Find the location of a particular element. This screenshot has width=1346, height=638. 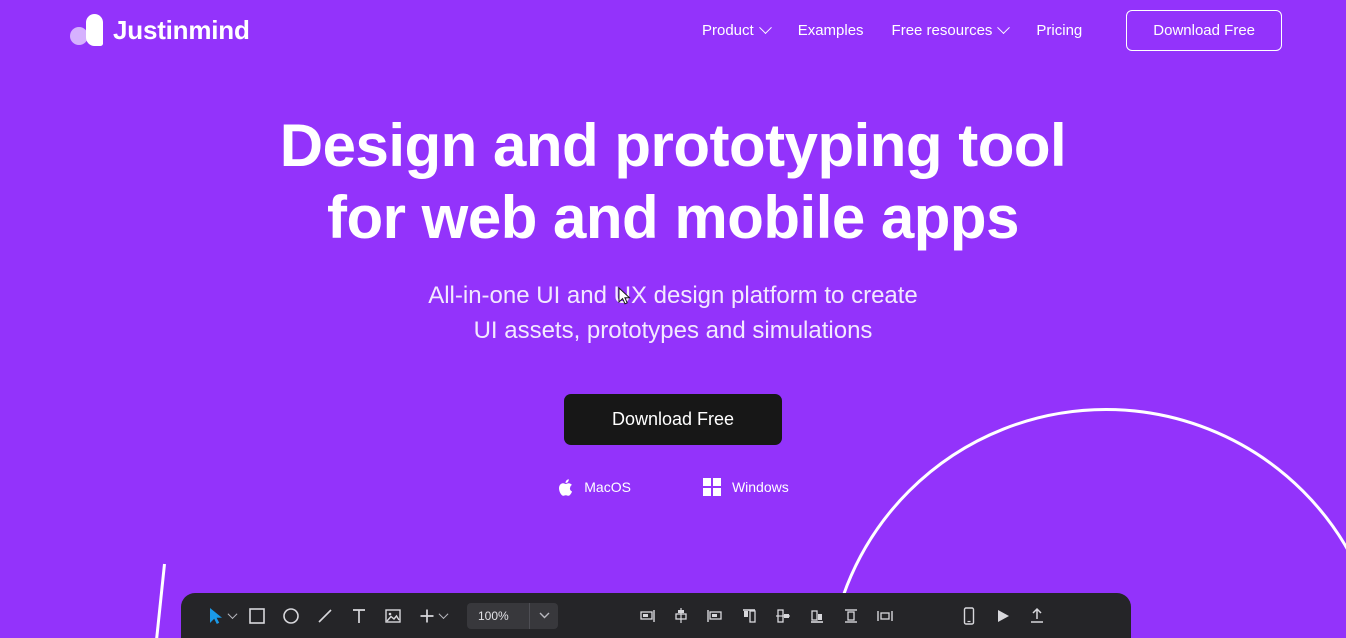

platform-label: MacOS is located at coordinates (607, 487).